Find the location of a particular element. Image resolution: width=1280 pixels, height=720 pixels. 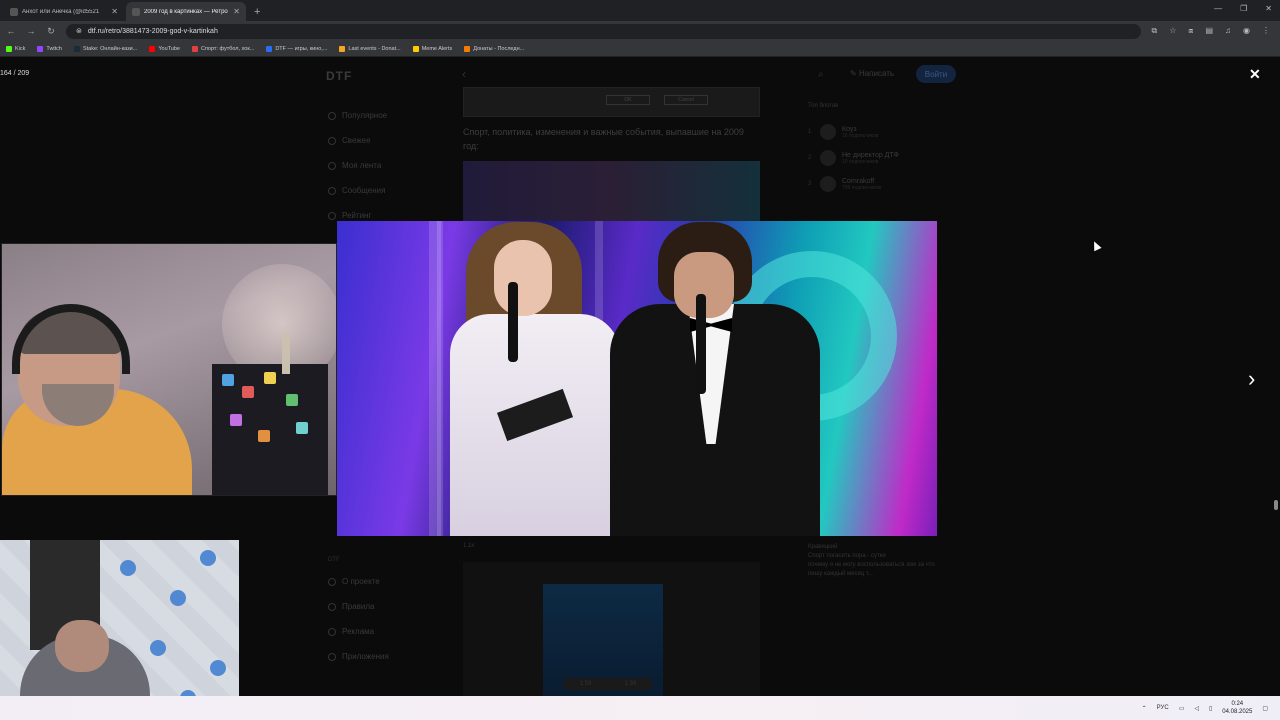

post-image-thumb is located at coordinates (611, 191).